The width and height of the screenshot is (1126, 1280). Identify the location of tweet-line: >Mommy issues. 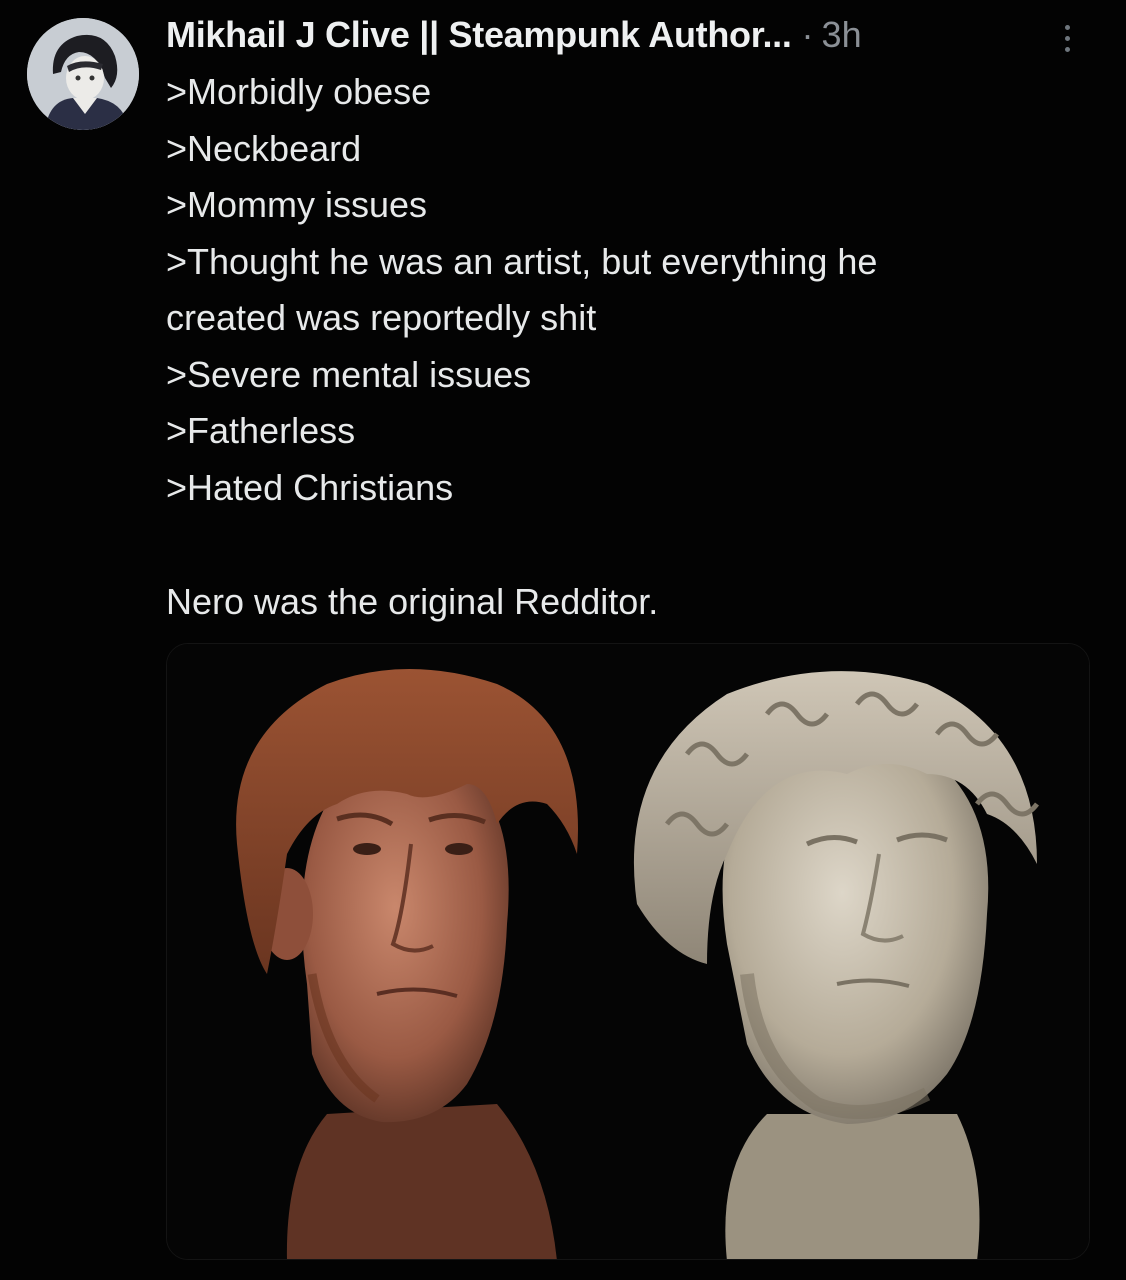
(297, 204).